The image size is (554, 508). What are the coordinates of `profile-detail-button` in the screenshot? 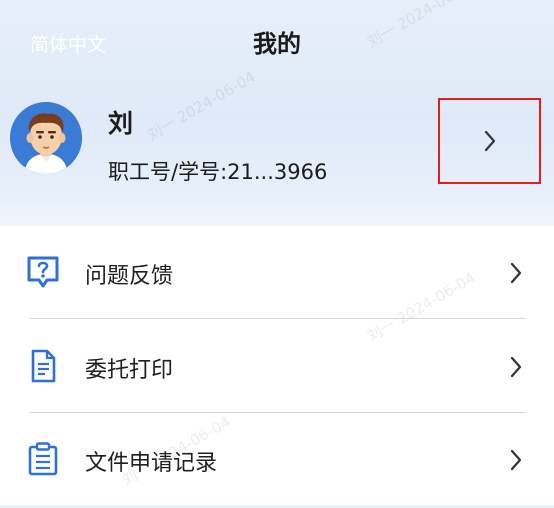 It's located at (489, 141).